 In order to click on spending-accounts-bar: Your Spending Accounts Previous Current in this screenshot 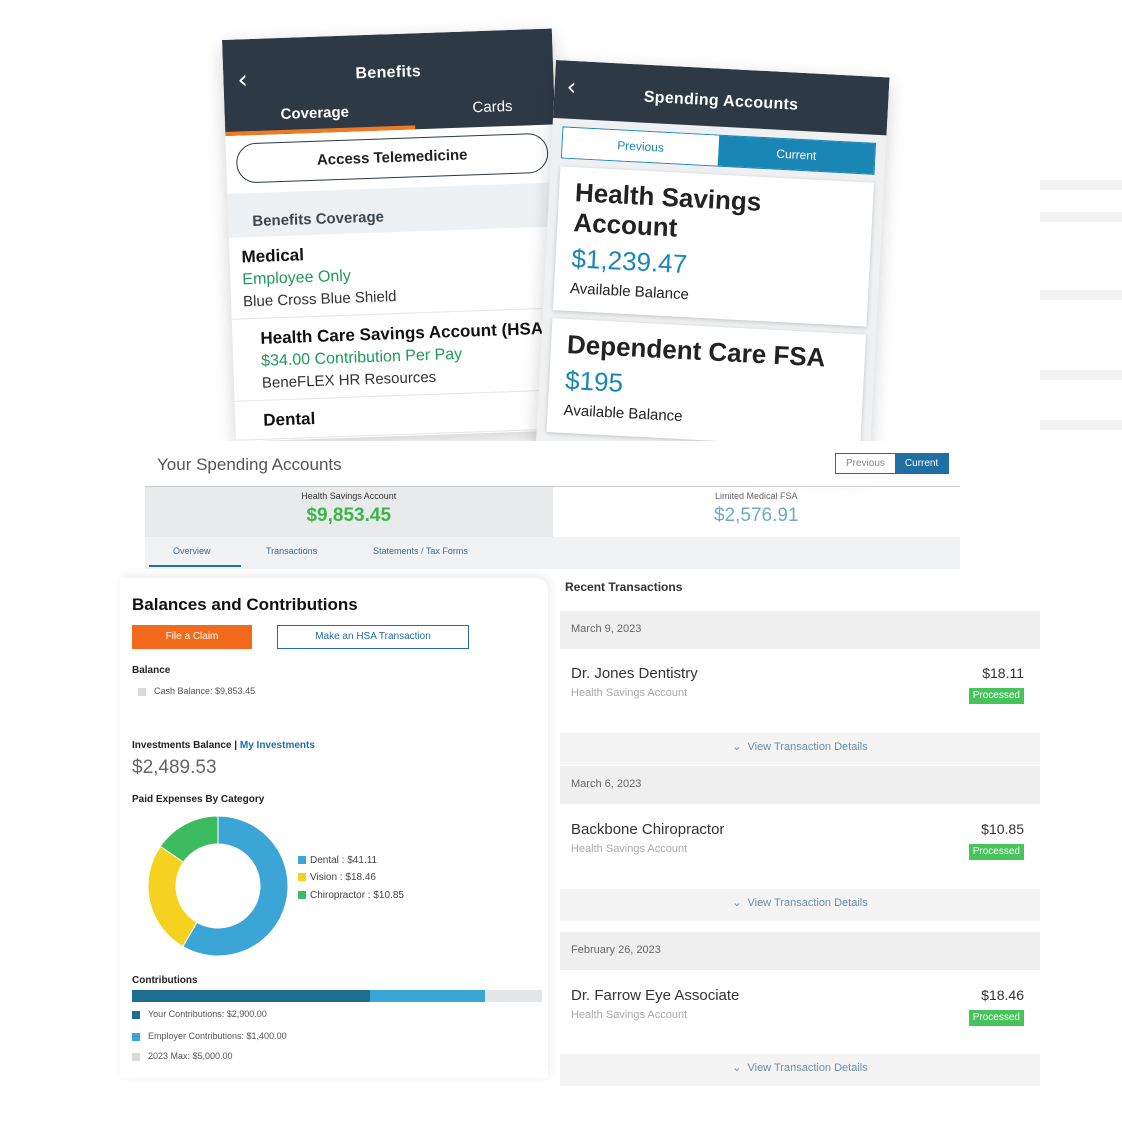, I will do `click(552, 464)`.